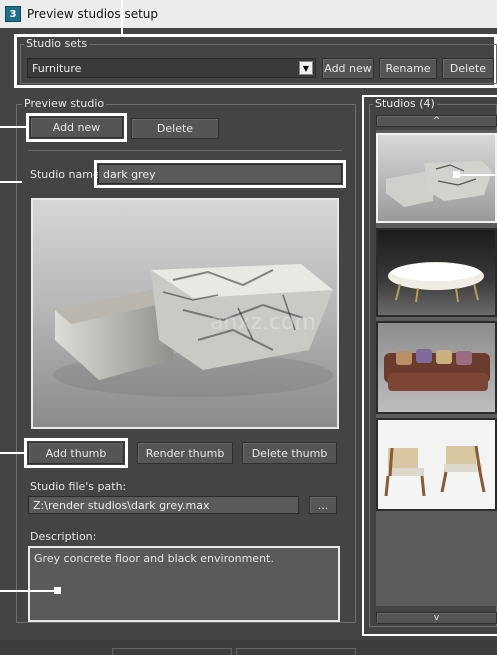 Image resolution: width=497 pixels, height=655 pixels. I want to click on marble-table-thumbnail-icon, so click(439, 184).